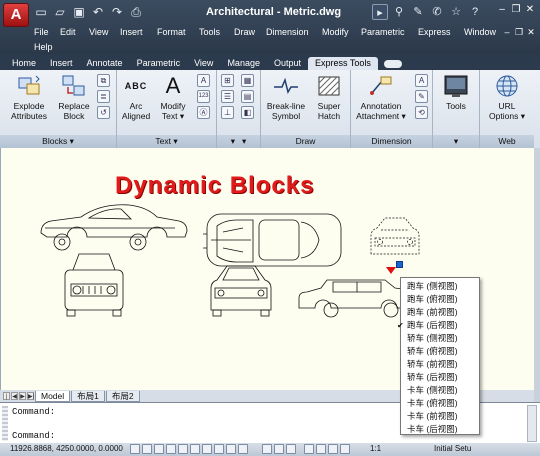 The height and width of the screenshot is (456, 540). I want to click on prev-layout-icon: ◀, so click(14, 396).